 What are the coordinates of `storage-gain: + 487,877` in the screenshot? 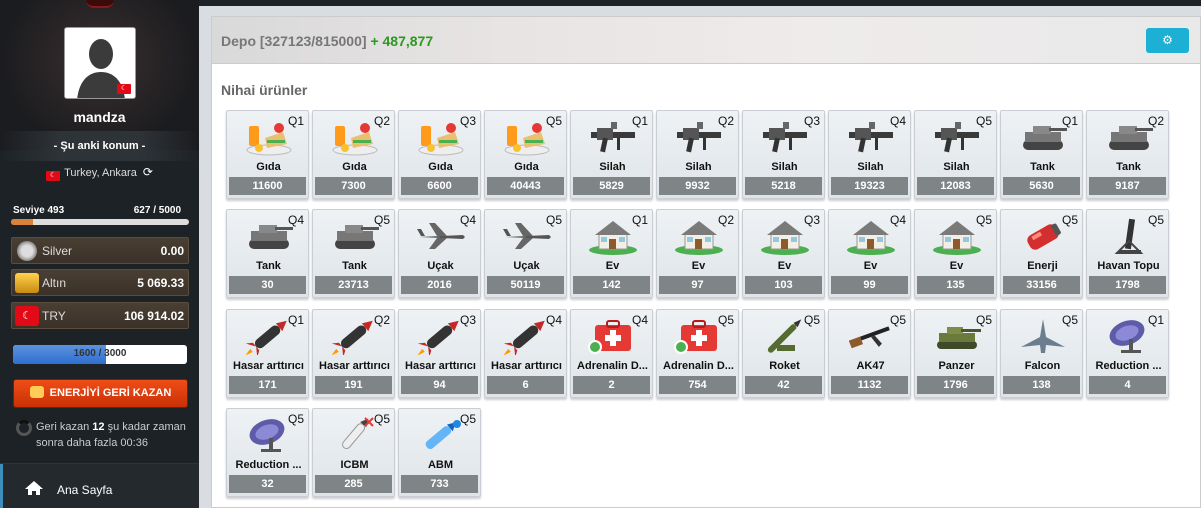 It's located at (402, 41).